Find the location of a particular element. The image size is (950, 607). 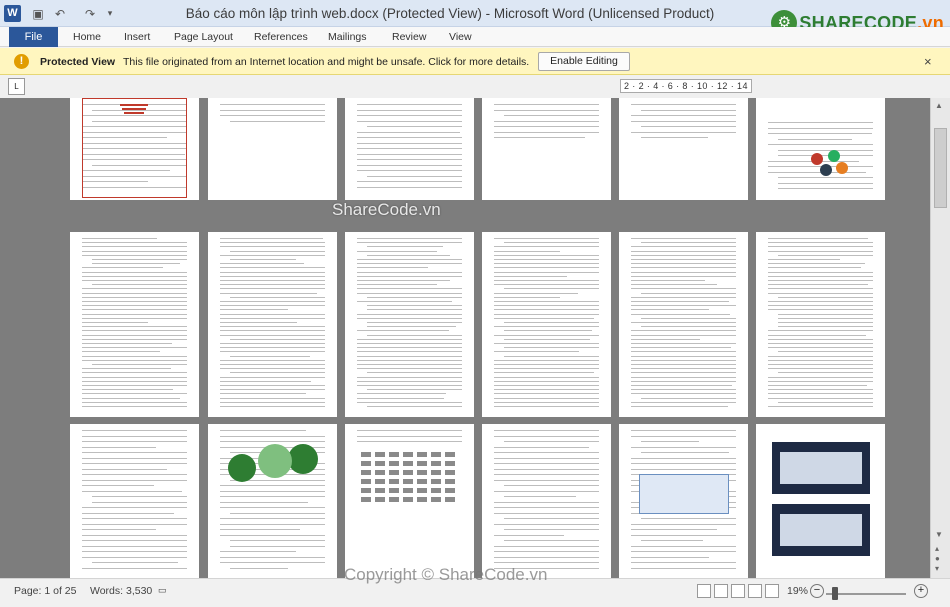

select-browse-object-icon: ● is located at coordinates (937, 558).